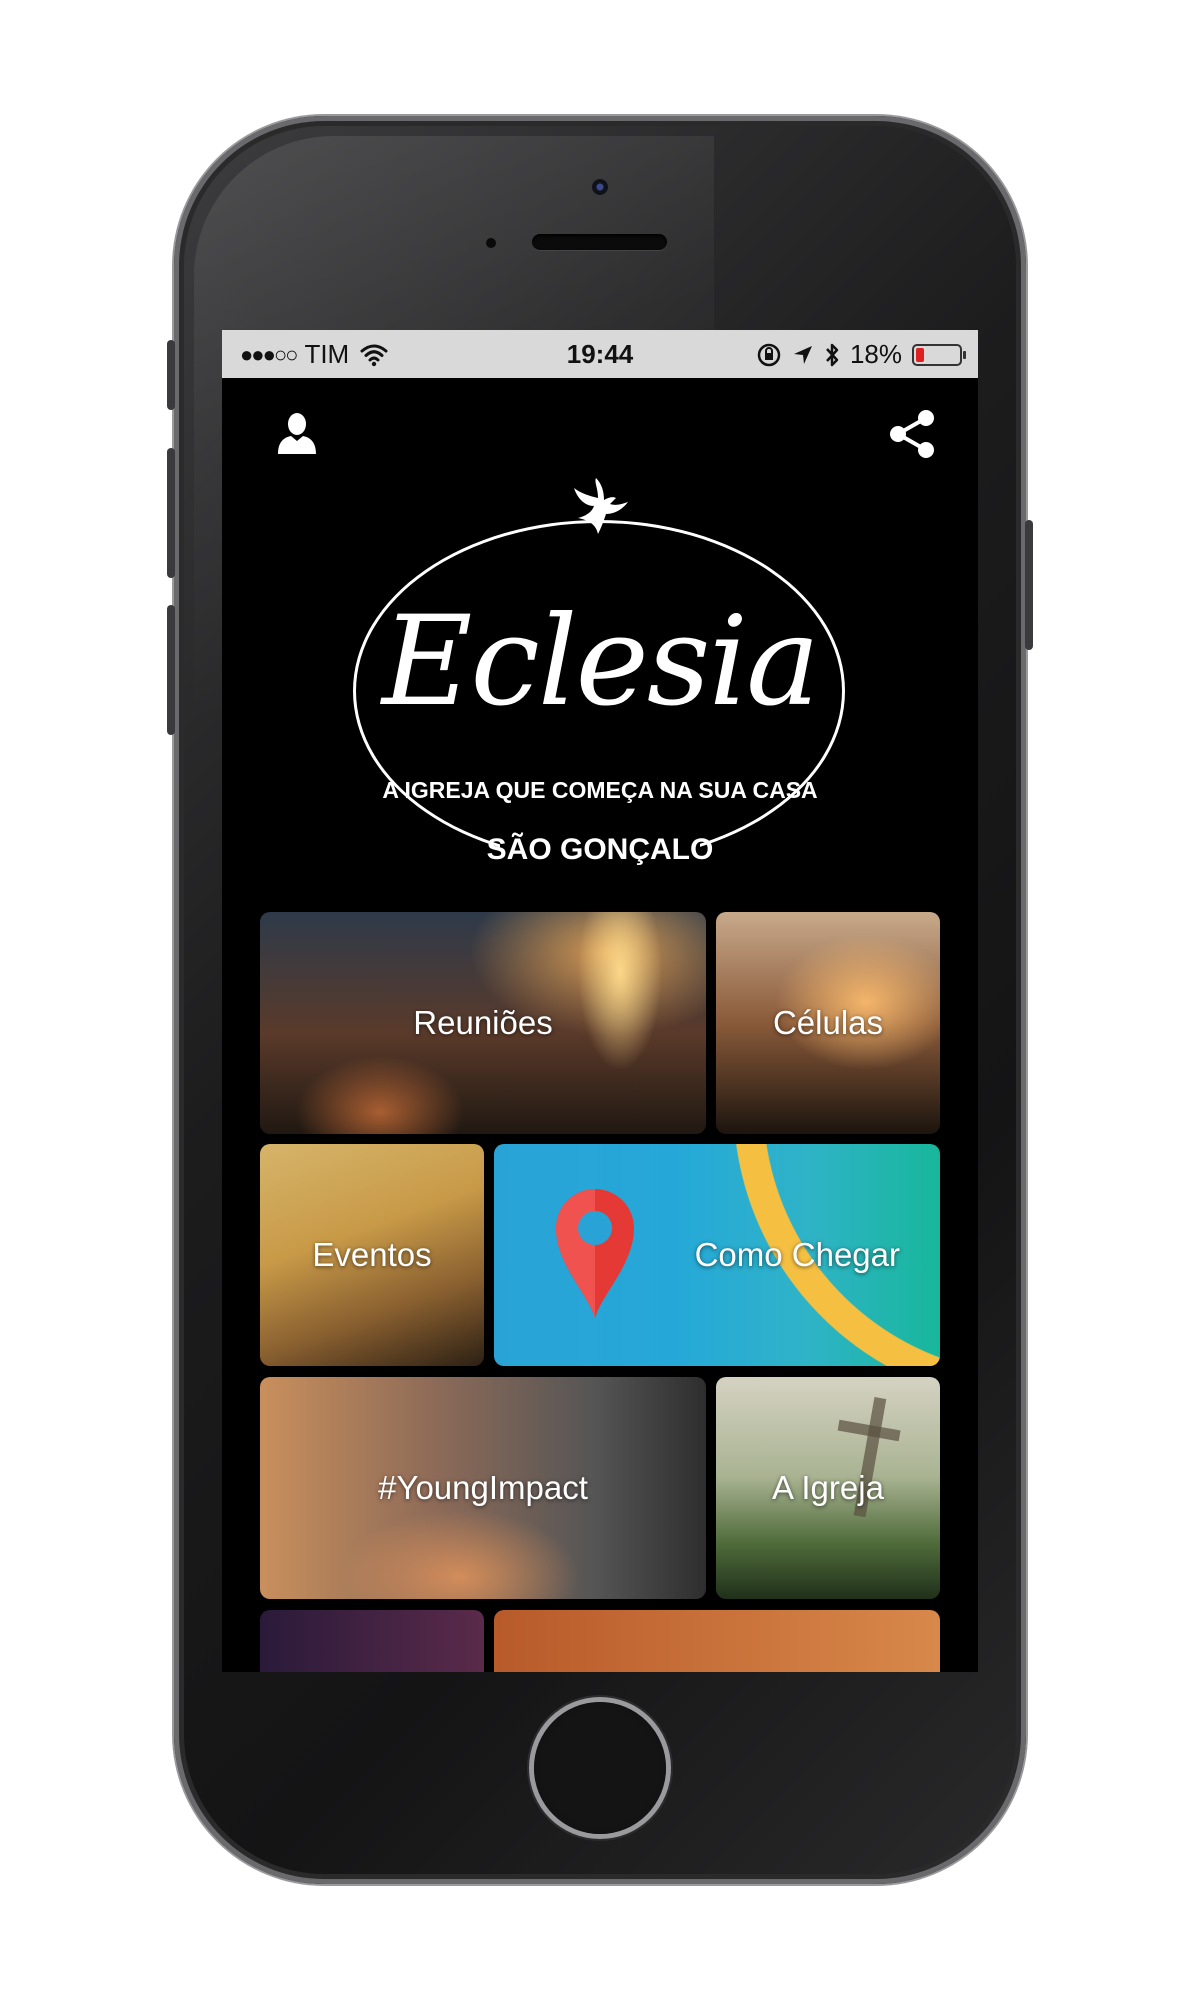 The width and height of the screenshot is (1200, 2000). I want to click on map-pin-icon, so click(595, 1253).